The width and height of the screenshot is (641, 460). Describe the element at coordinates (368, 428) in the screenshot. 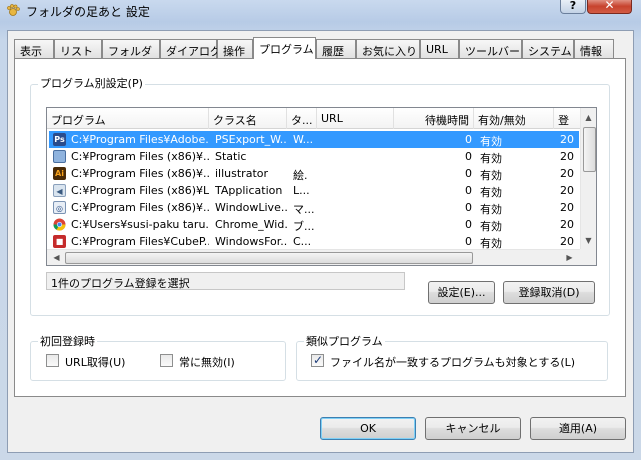

I see `ok-button: OK` at that location.